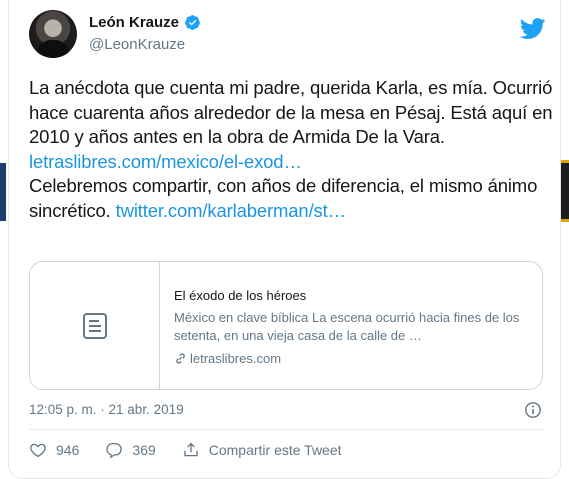 The height and width of the screenshot is (479, 569). What do you see at coordinates (191, 449) in the screenshot?
I see `share-icon` at bounding box center [191, 449].